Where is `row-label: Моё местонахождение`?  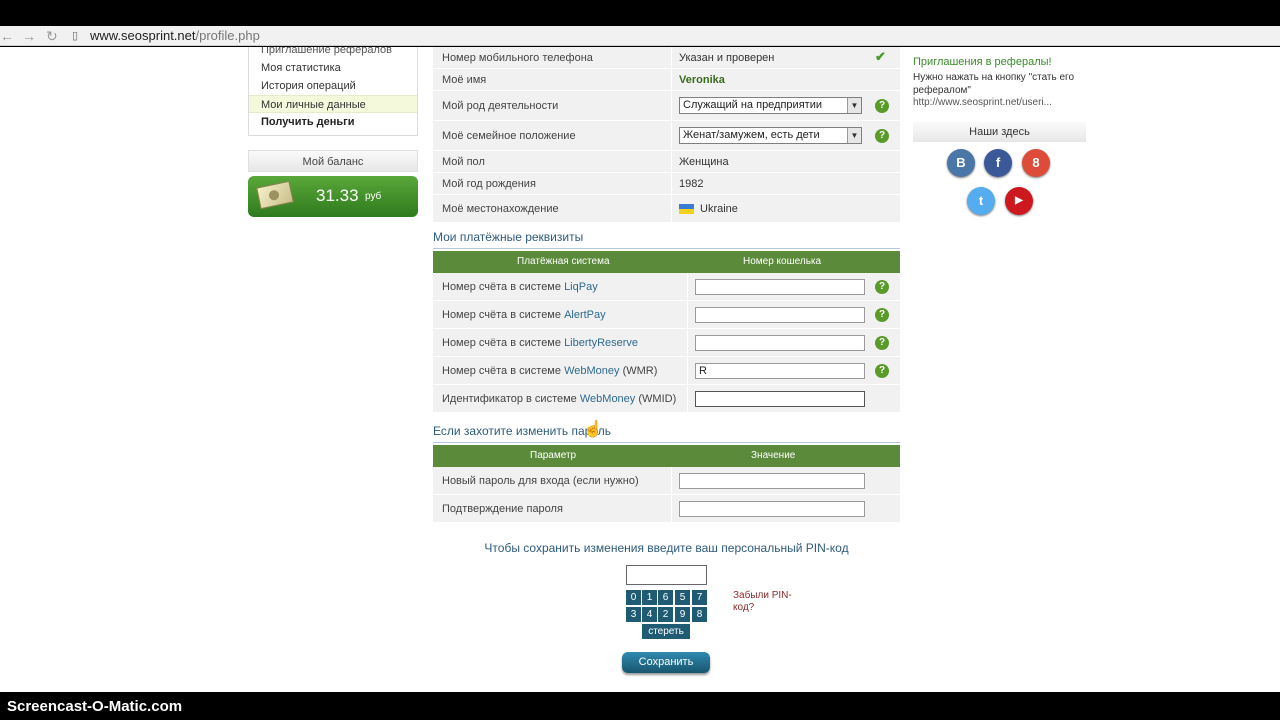 row-label: Моё местонахождение is located at coordinates (500, 208).